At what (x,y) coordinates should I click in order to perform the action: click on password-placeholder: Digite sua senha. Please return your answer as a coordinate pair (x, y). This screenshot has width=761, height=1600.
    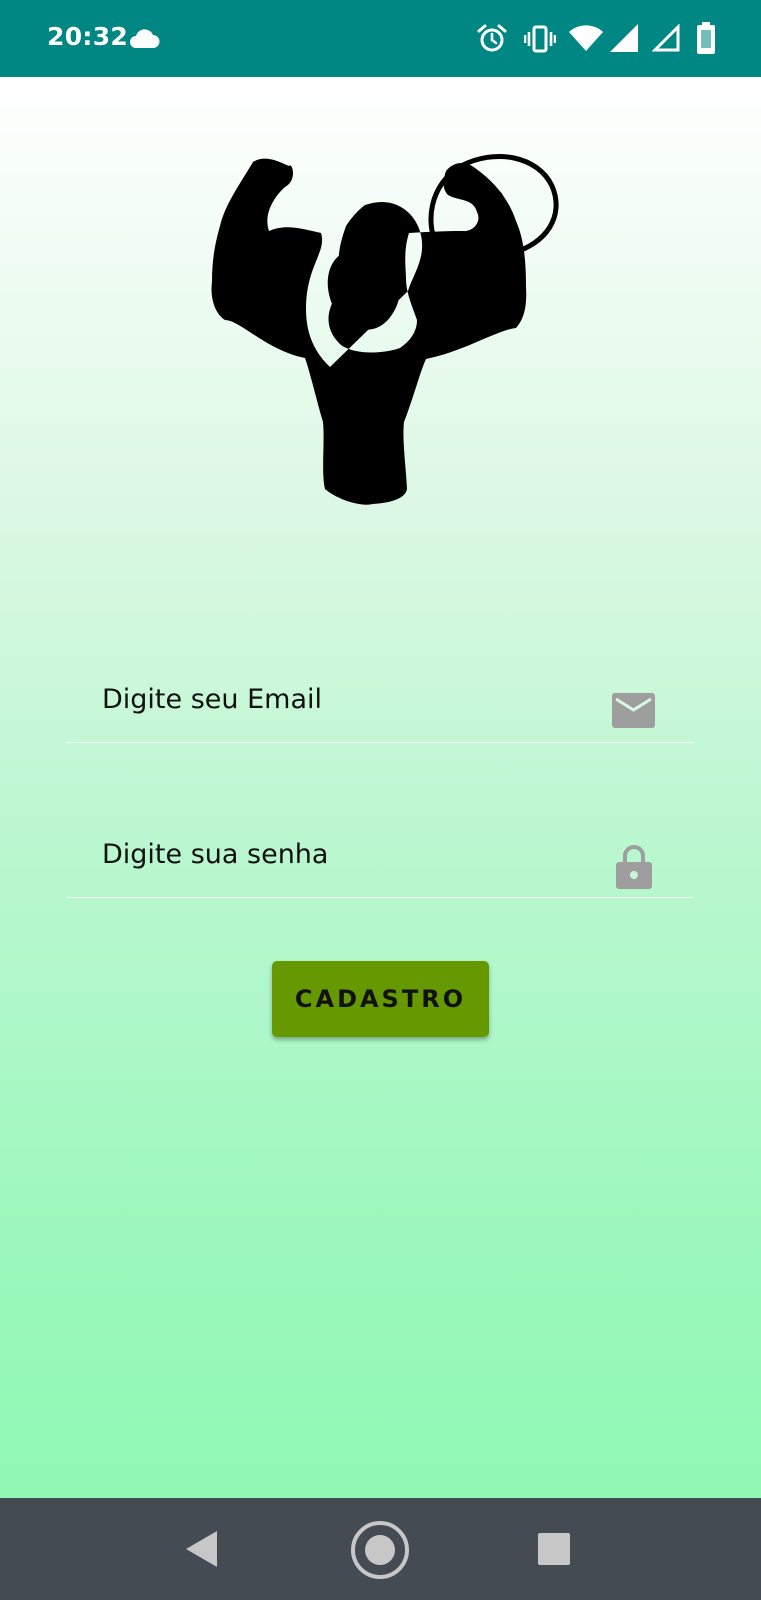
    Looking at the image, I should click on (215, 854).